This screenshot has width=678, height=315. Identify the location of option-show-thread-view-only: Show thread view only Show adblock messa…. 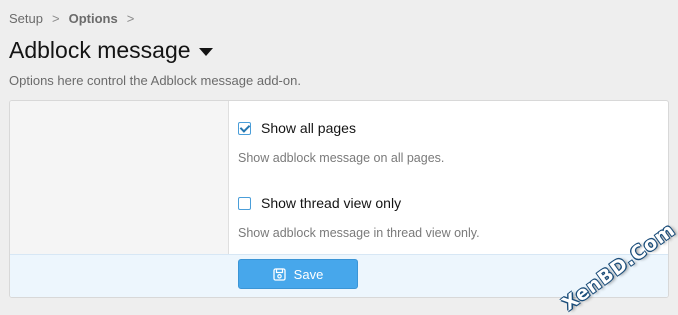
(359, 217).